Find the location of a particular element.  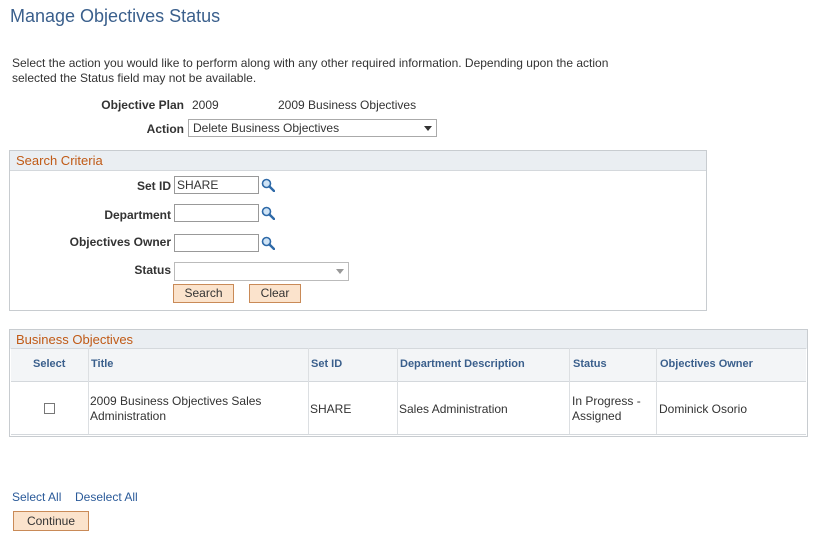

setid-label: Set ID is located at coordinates (153, 186).